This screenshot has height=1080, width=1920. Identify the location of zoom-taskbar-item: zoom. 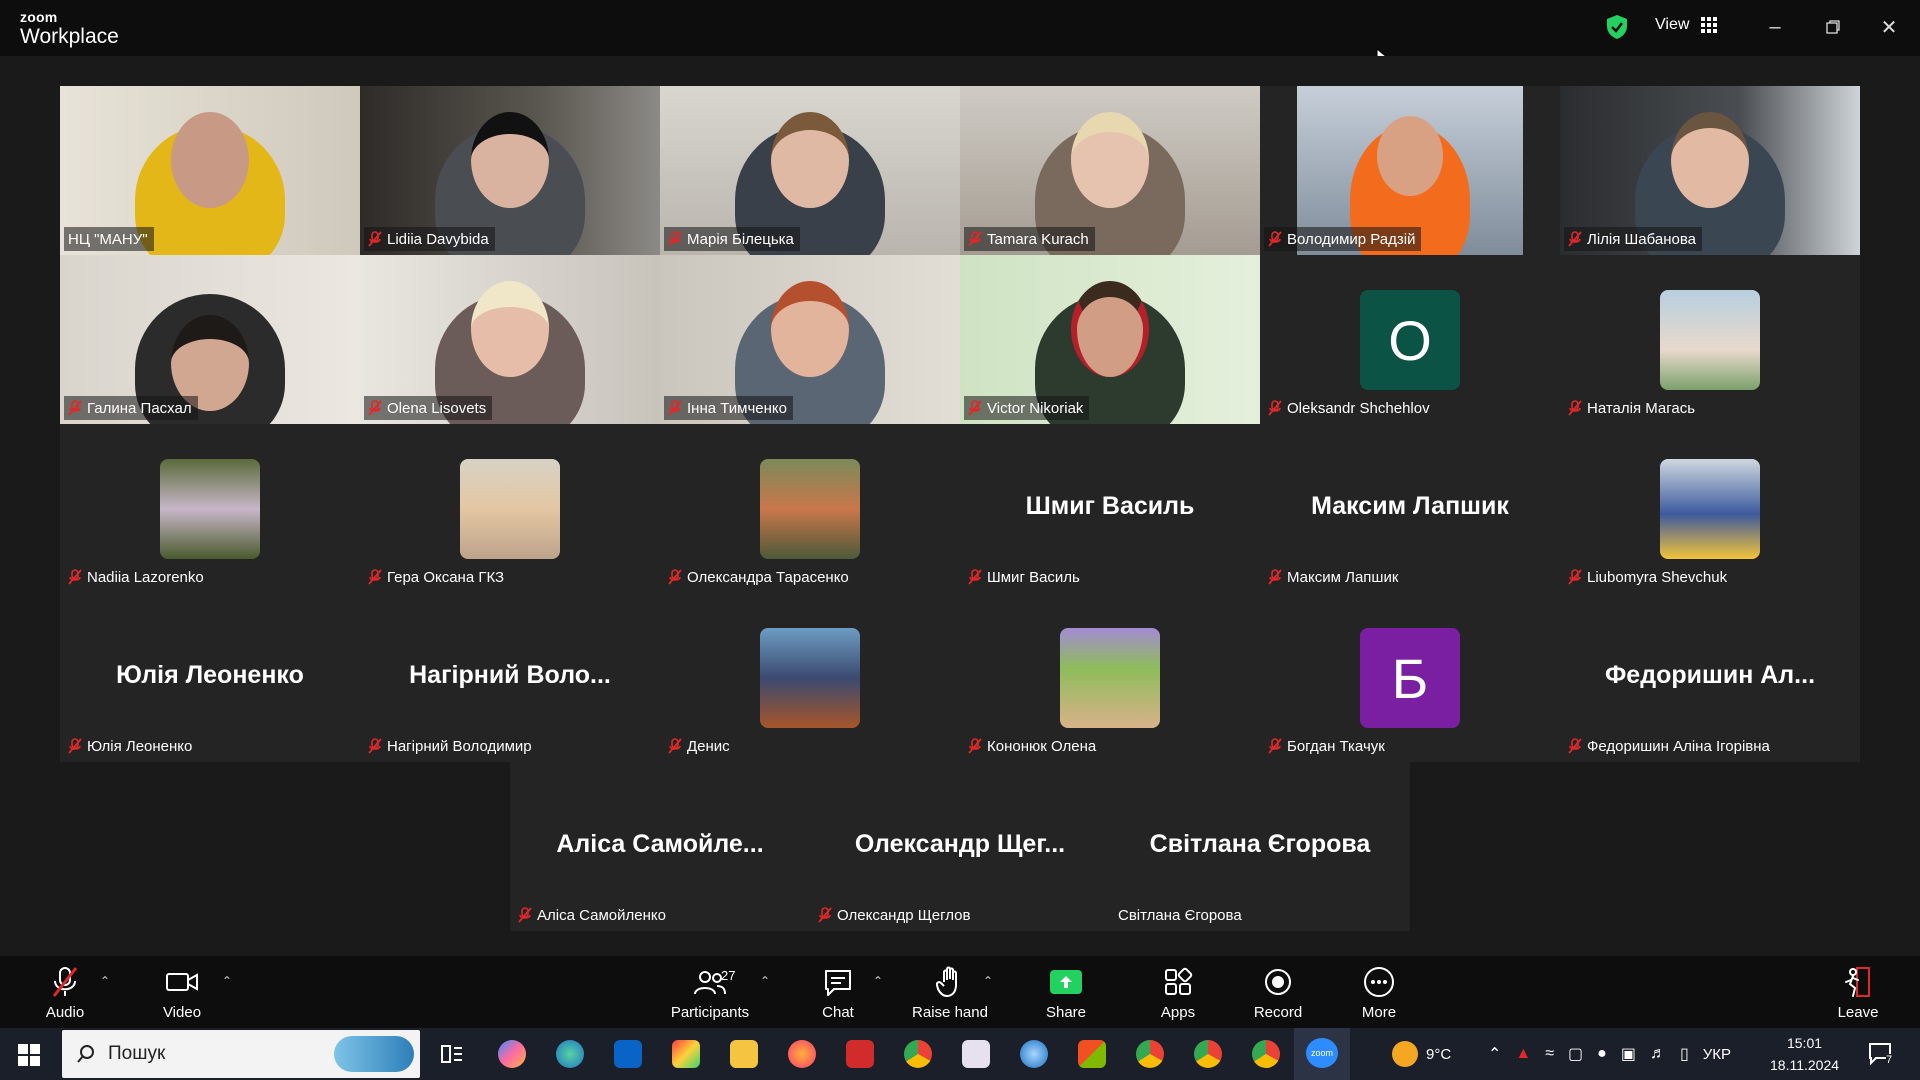
(1322, 1054).